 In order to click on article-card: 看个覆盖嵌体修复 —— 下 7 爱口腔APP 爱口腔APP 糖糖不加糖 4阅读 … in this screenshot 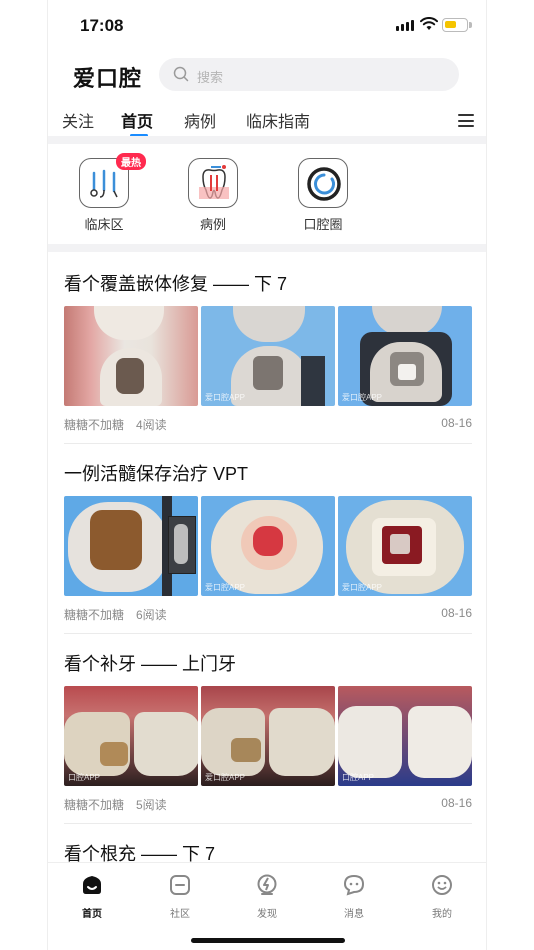, I will do `click(268, 351)`.